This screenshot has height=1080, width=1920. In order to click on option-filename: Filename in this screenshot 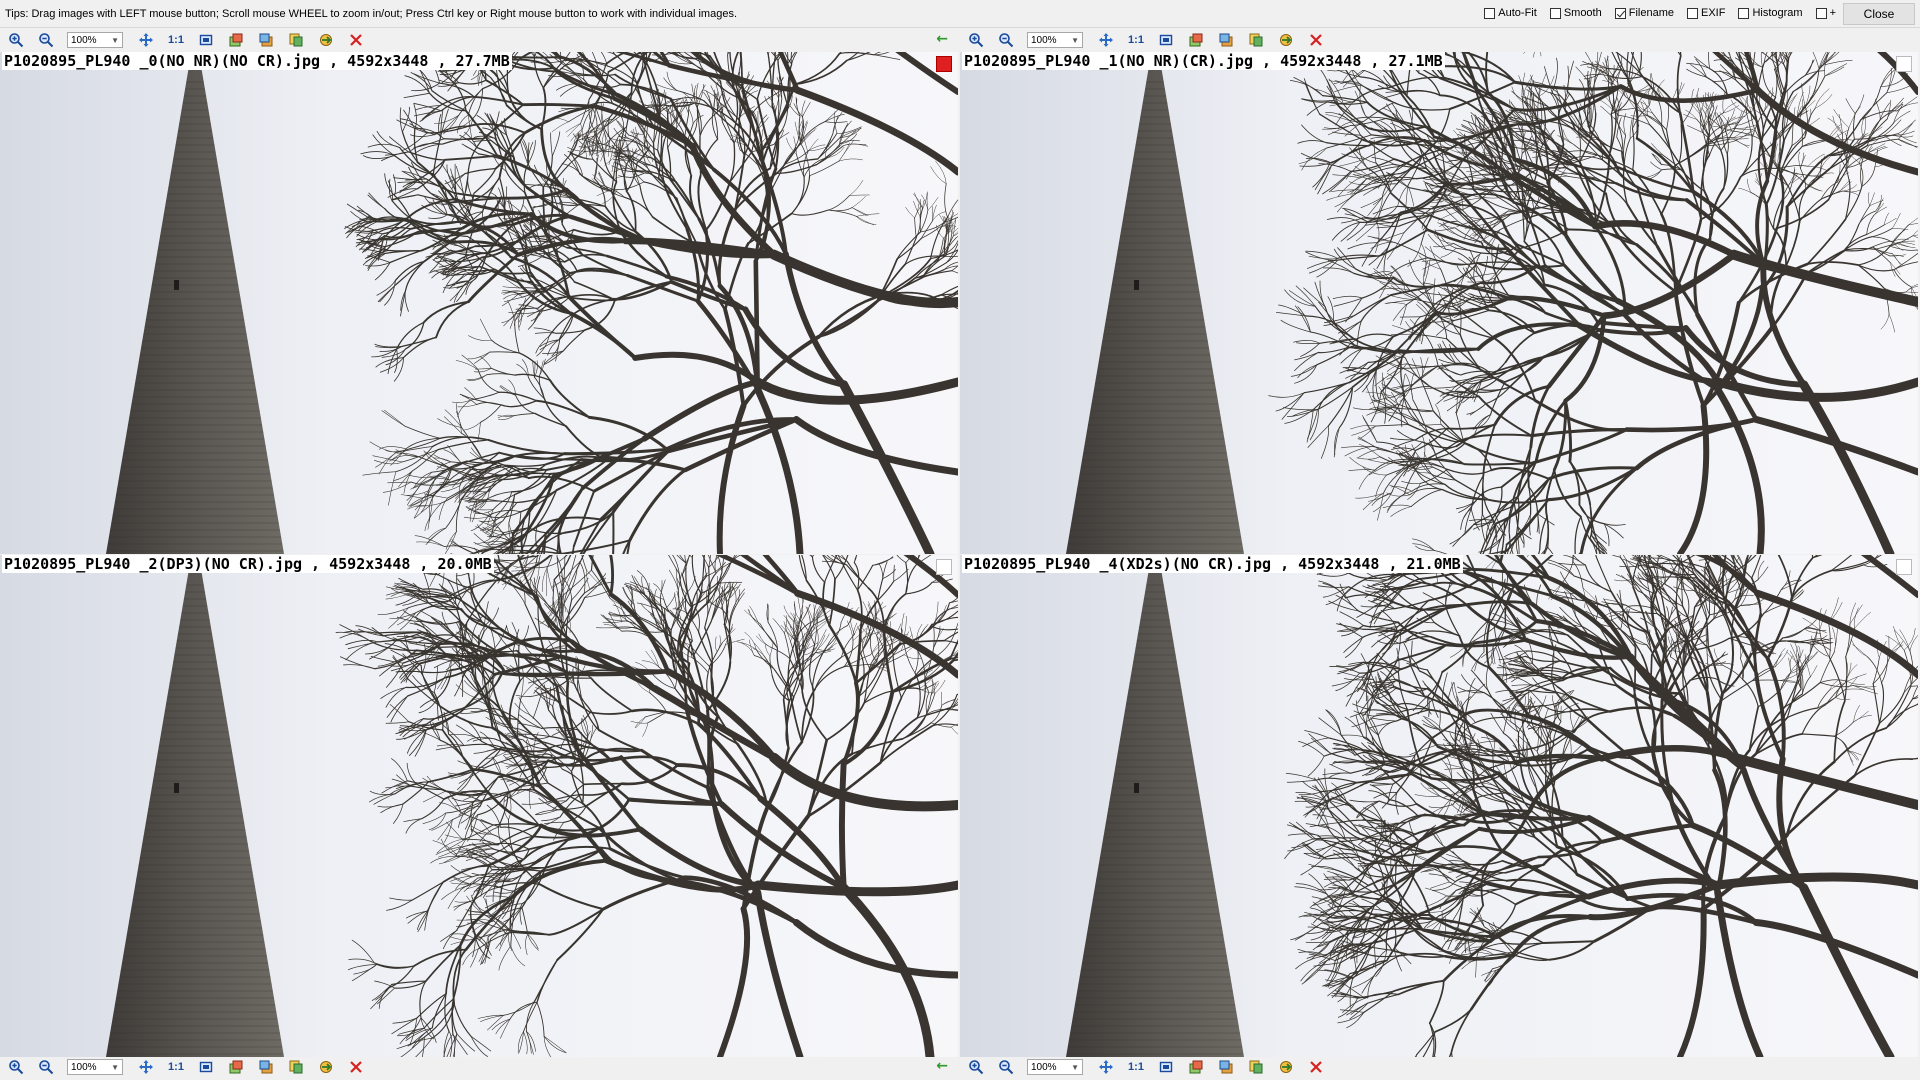, I will do `click(1644, 13)`.